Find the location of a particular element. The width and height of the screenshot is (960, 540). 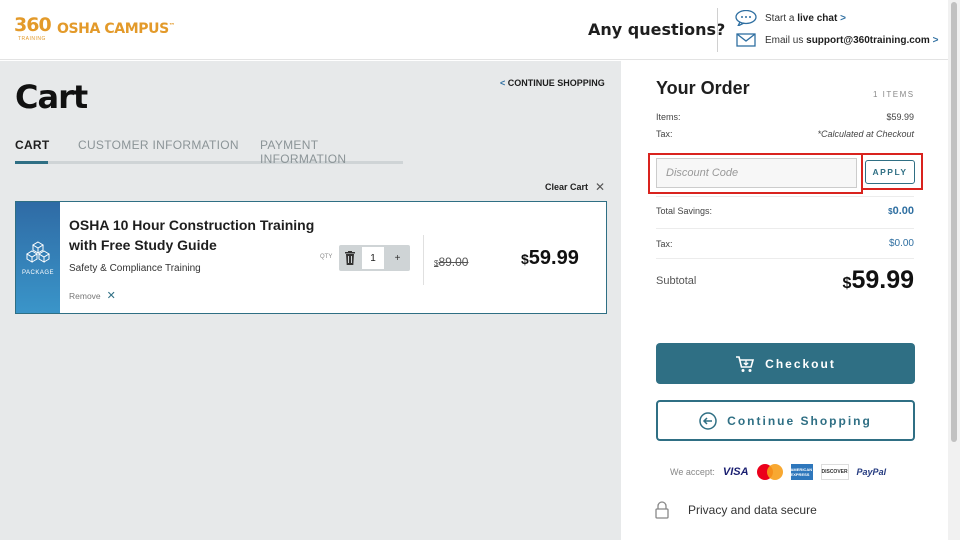

page-scrollbar is located at coordinates (954, 270).